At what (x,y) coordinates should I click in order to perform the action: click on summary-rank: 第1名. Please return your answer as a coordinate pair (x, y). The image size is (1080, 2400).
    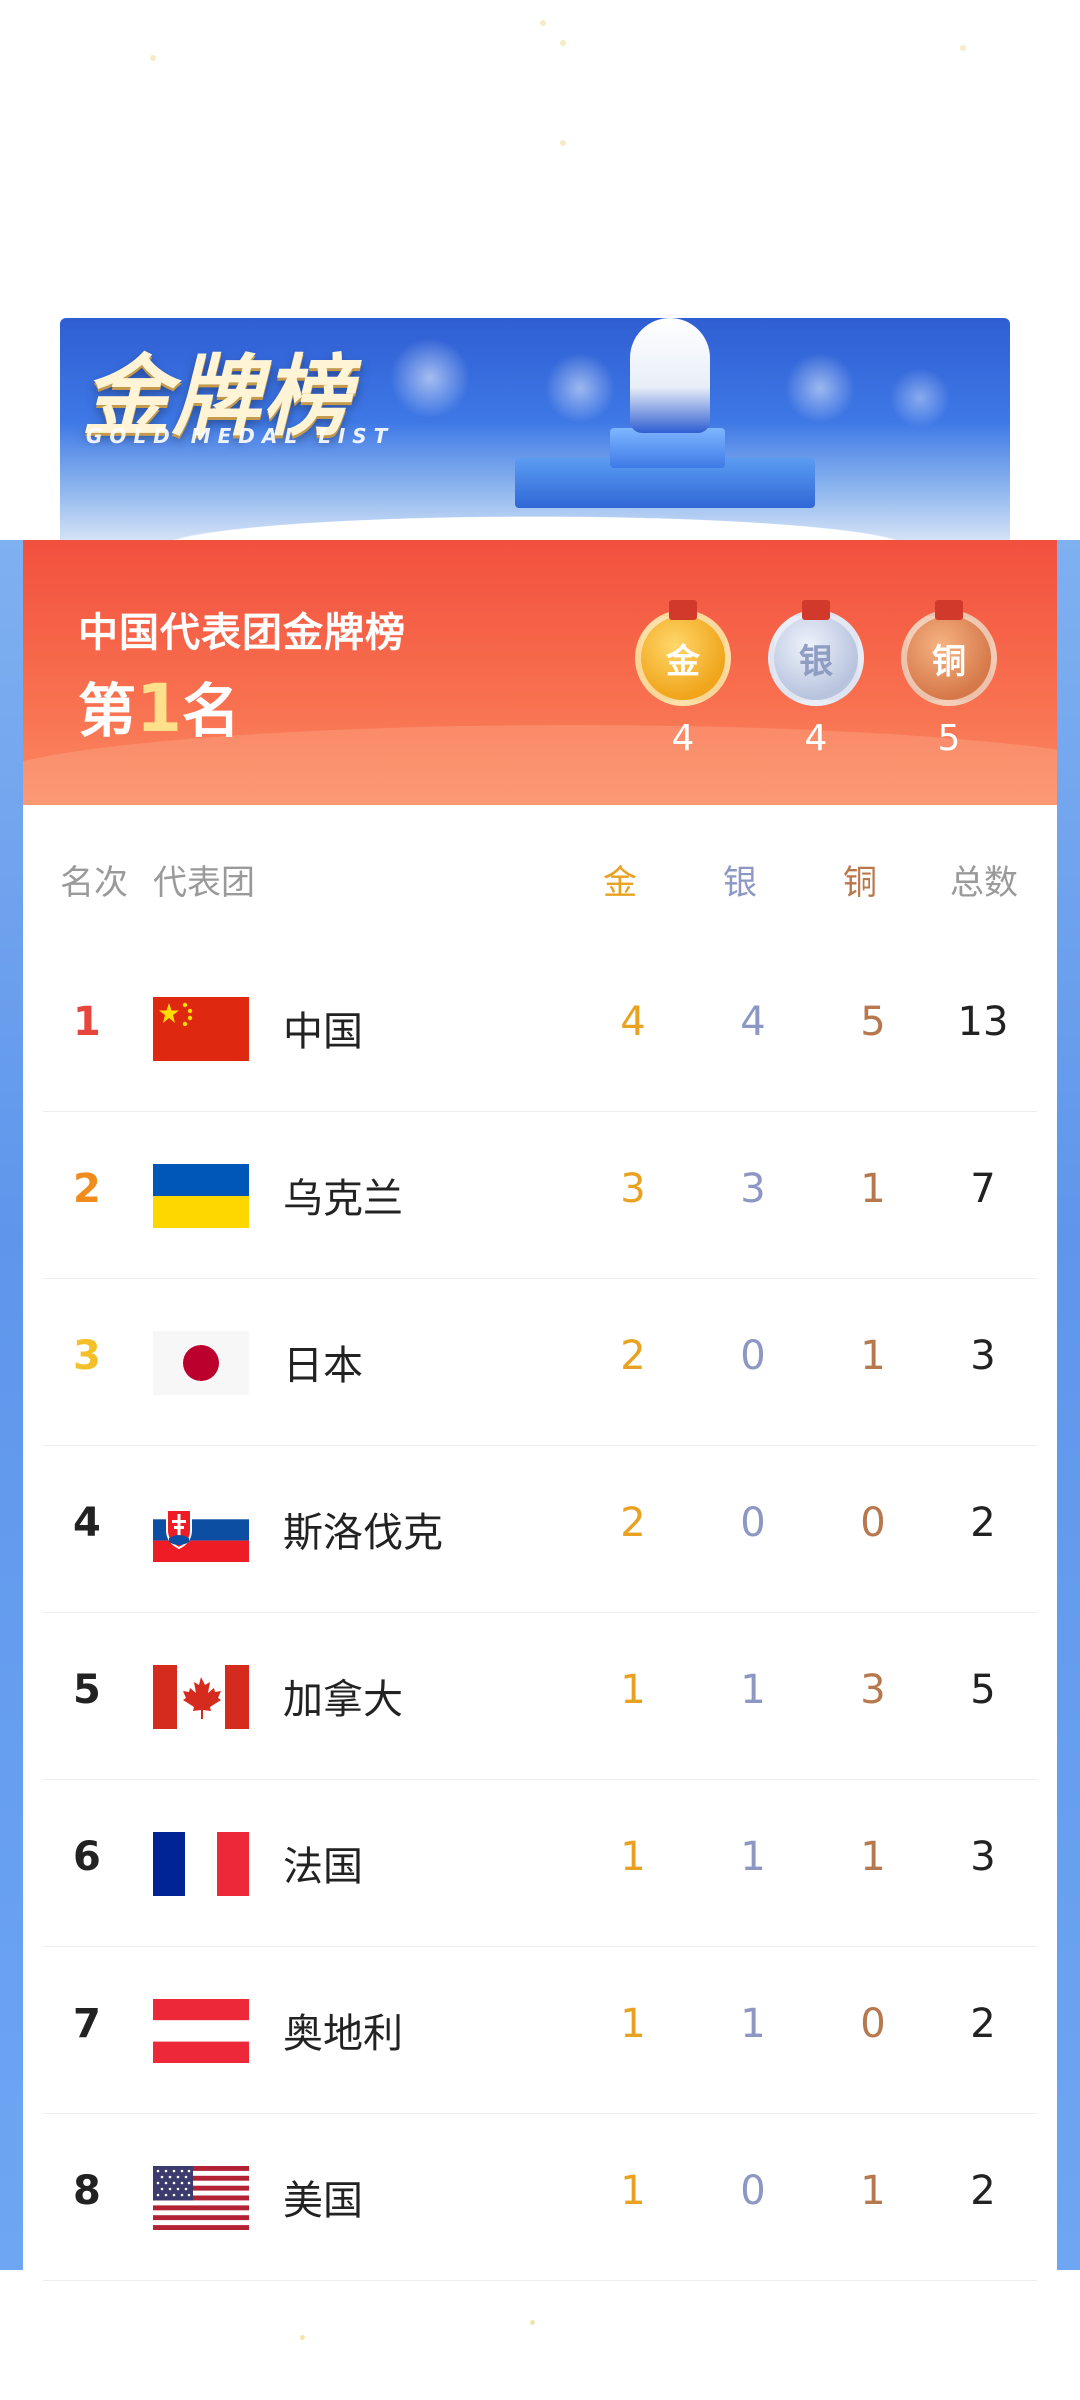
    Looking at the image, I should click on (159, 706).